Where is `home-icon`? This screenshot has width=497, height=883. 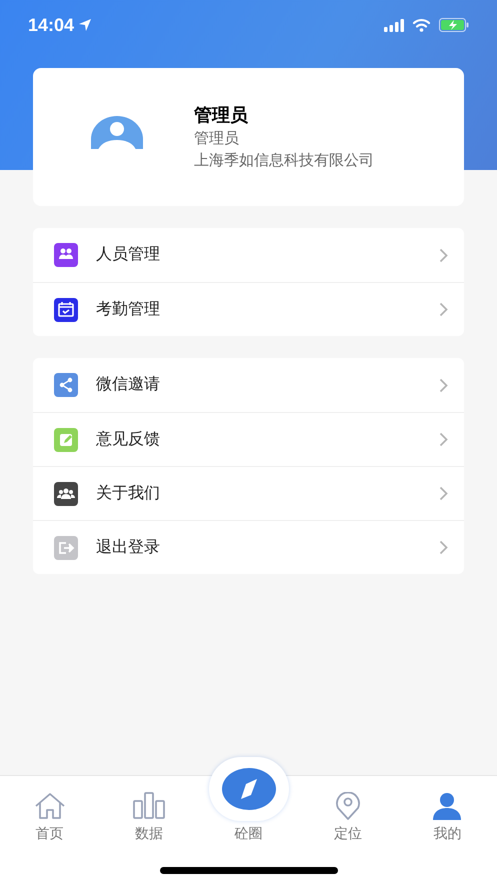
home-icon is located at coordinates (49, 806).